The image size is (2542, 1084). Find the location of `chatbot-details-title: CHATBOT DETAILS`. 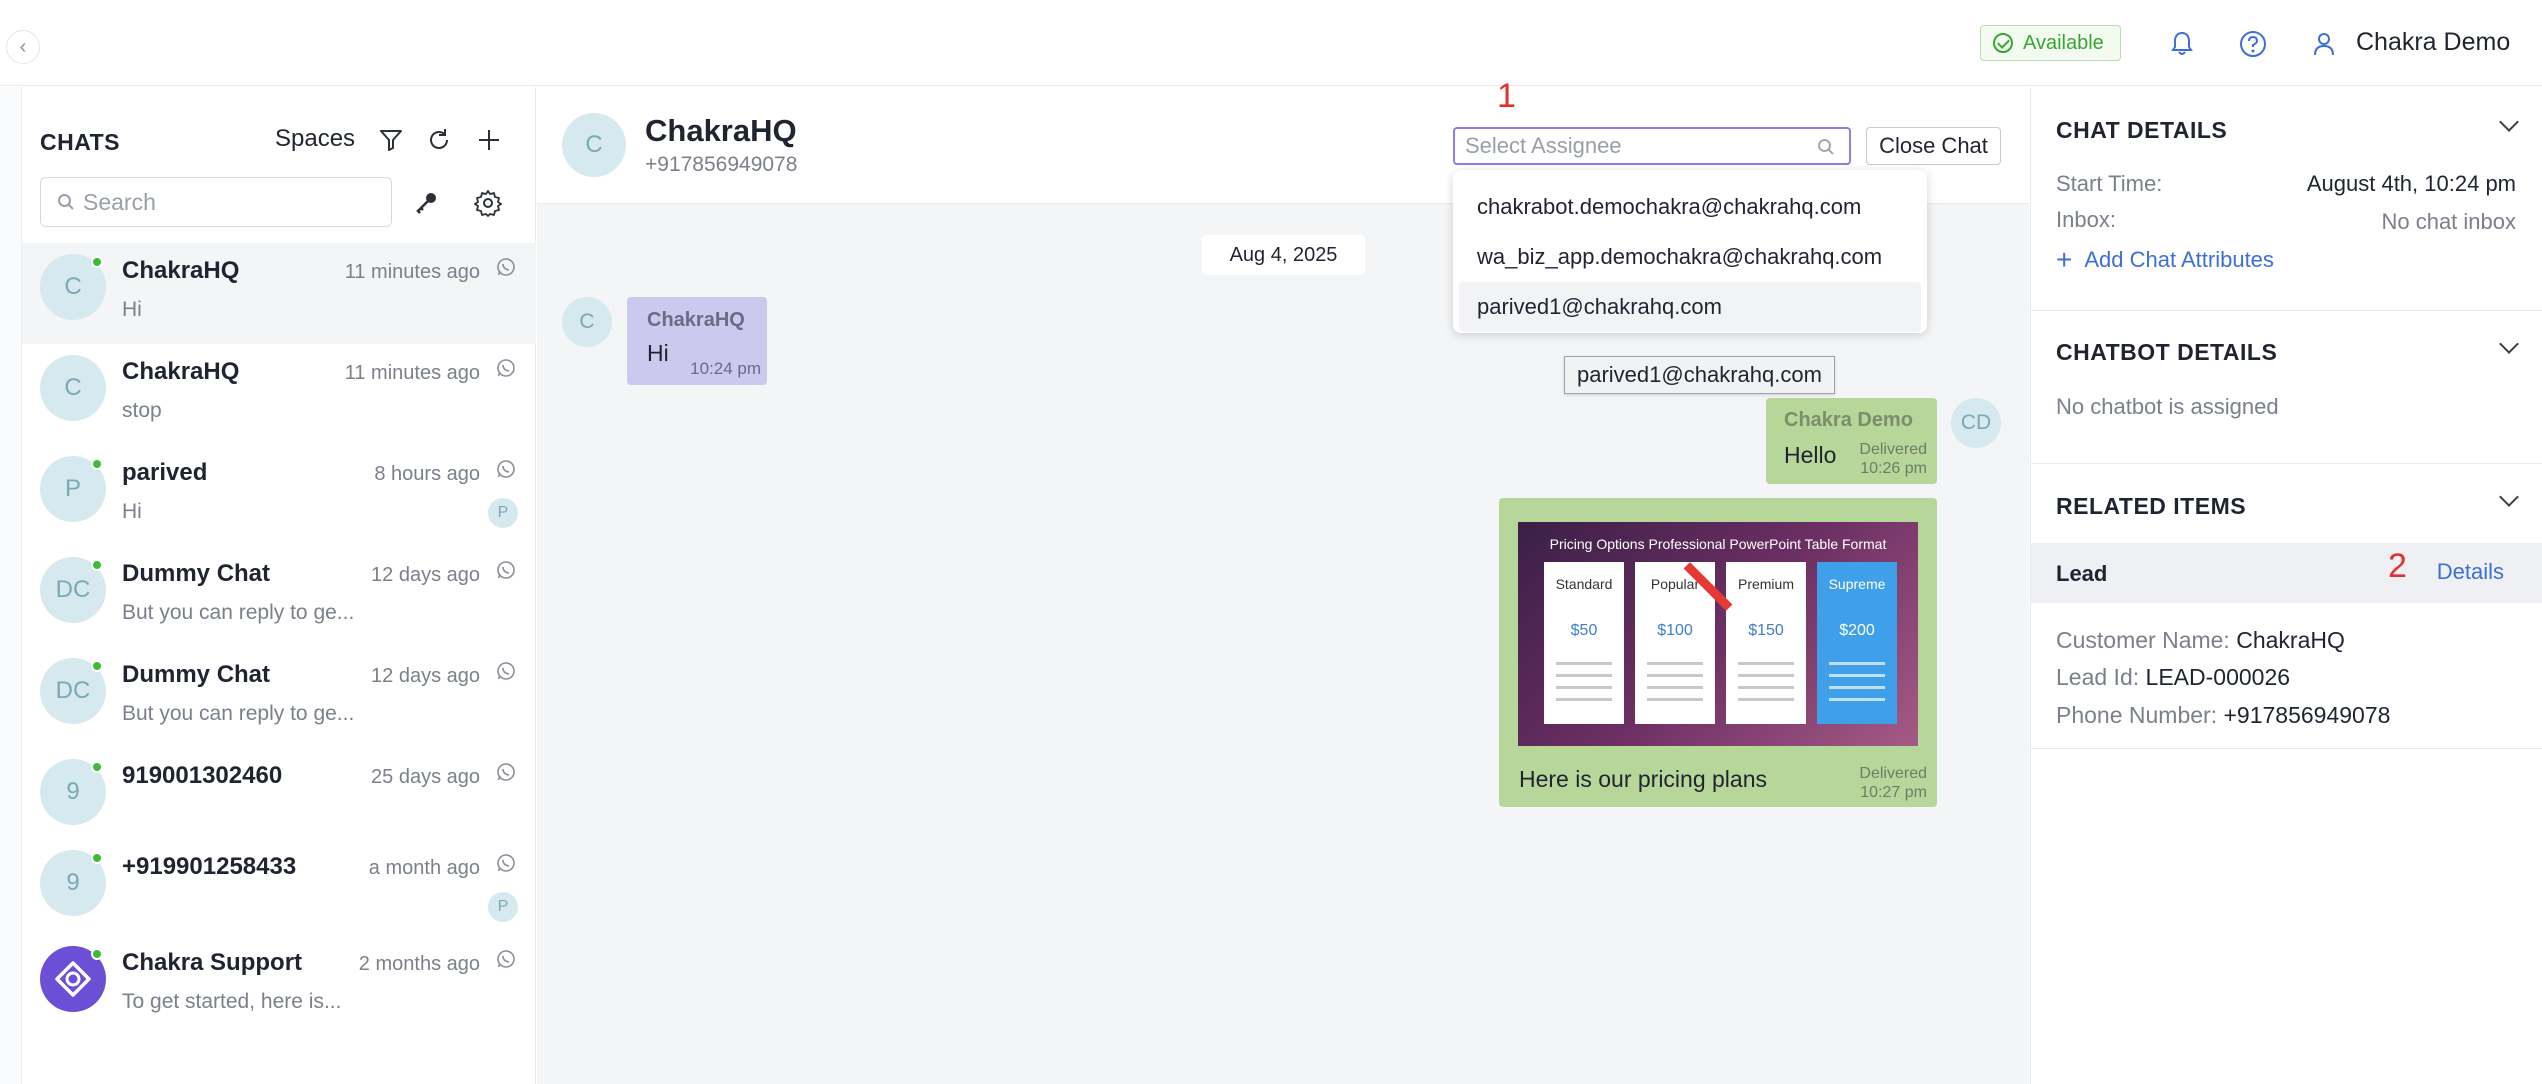

chatbot-details-title: CHATBOT DETAILS is located at coordinates (2167, 352).